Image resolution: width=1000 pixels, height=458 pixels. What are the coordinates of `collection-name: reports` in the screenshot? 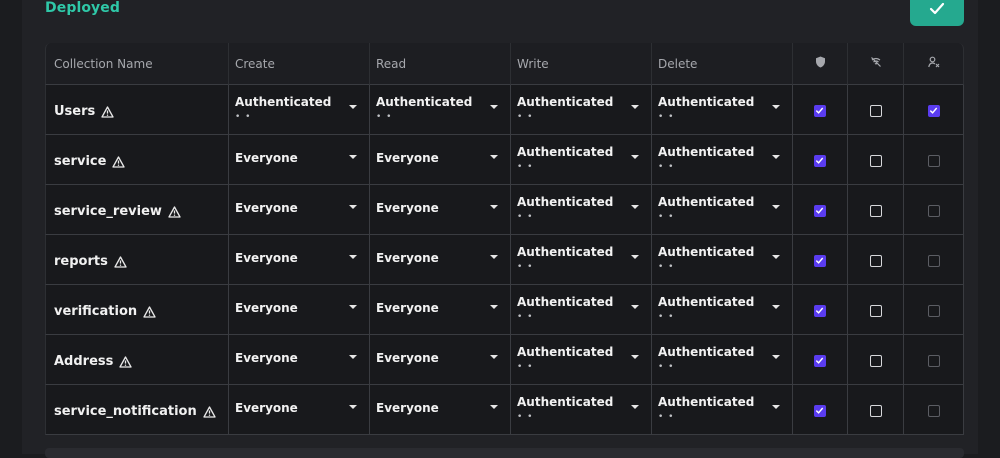 It's located at (90, 261).